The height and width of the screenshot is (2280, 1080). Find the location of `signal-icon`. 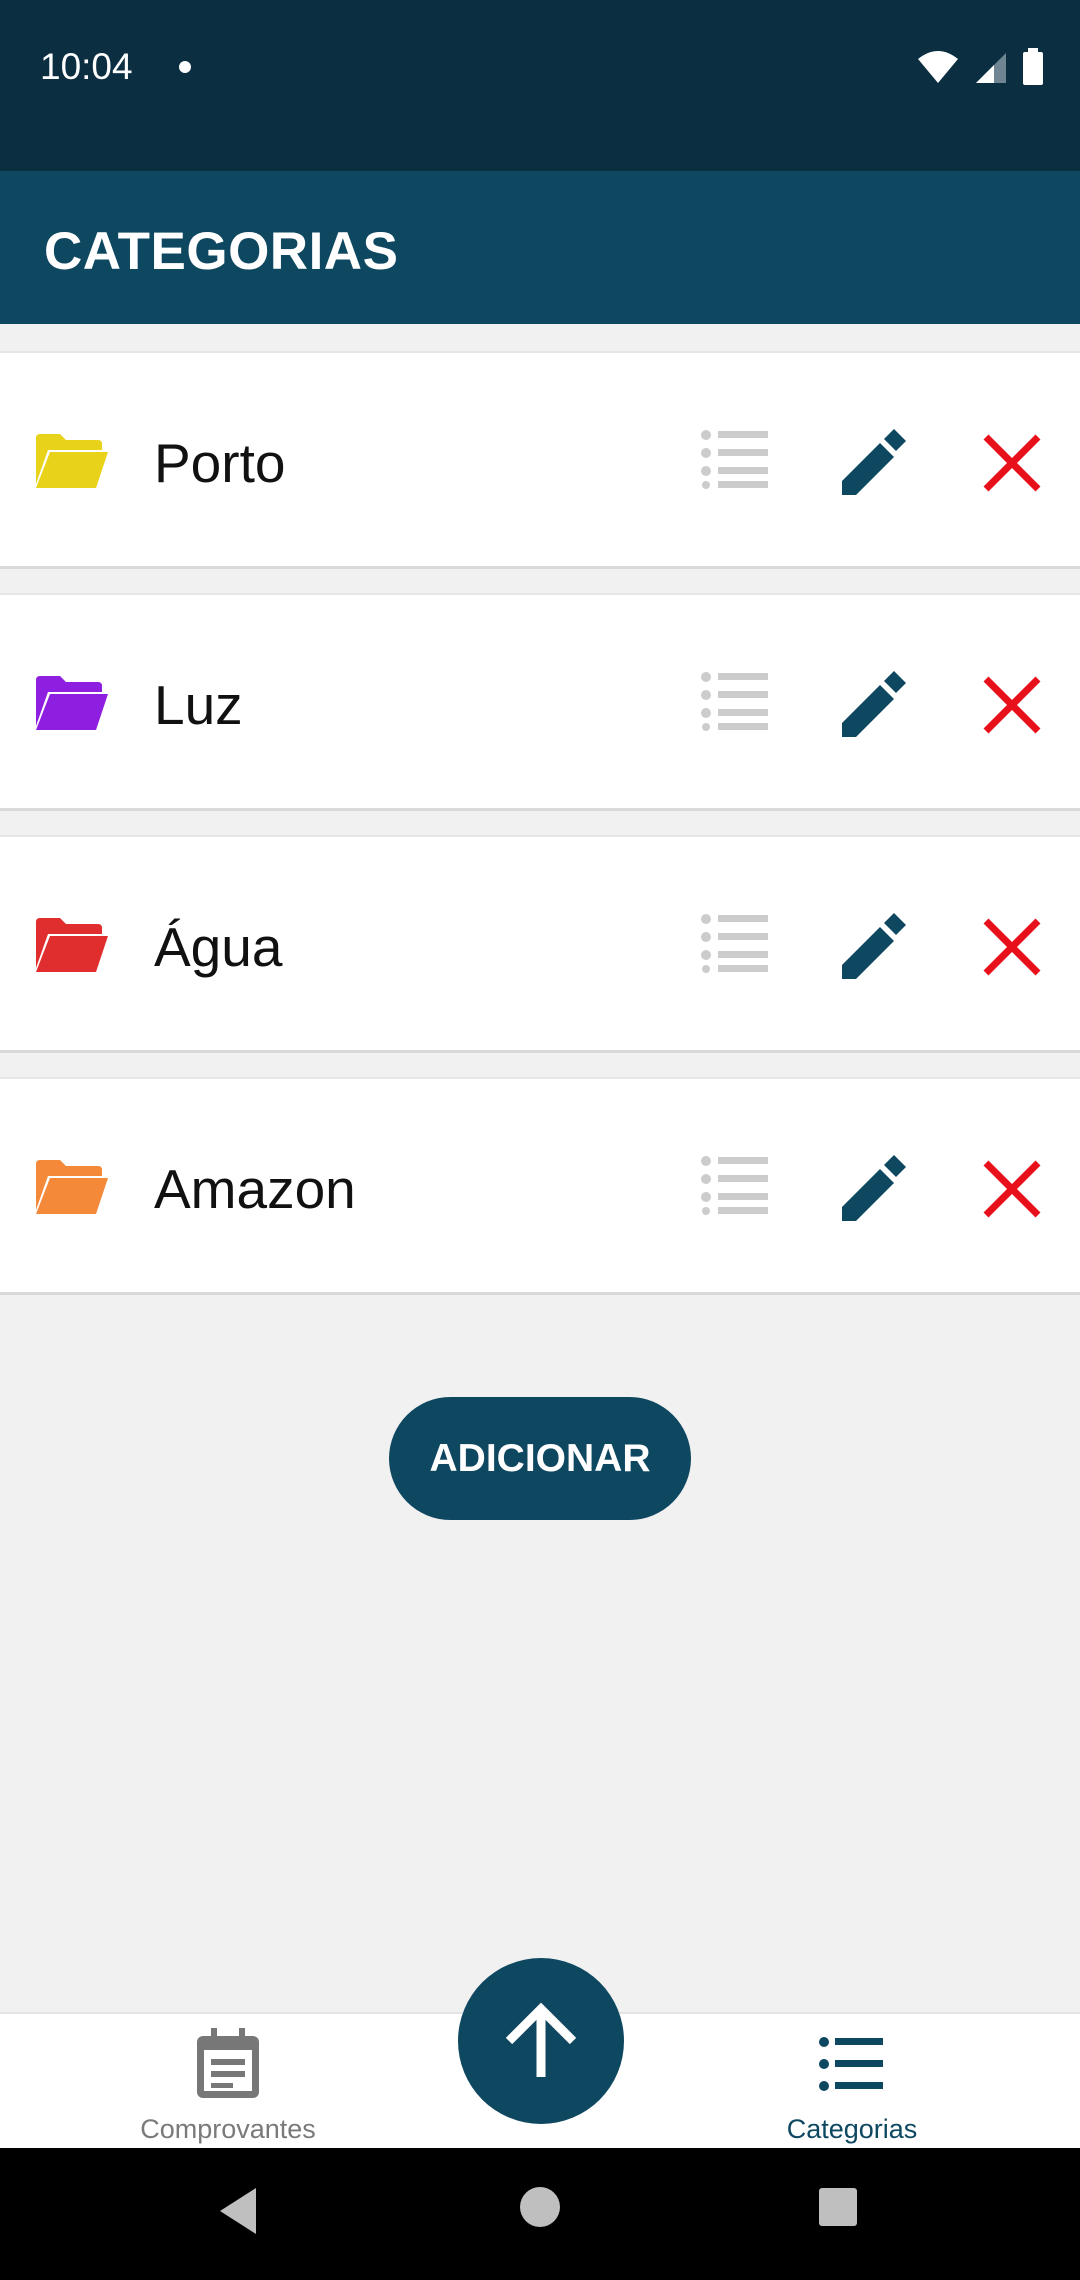

signal-icon is located at coordinates (991, 68).